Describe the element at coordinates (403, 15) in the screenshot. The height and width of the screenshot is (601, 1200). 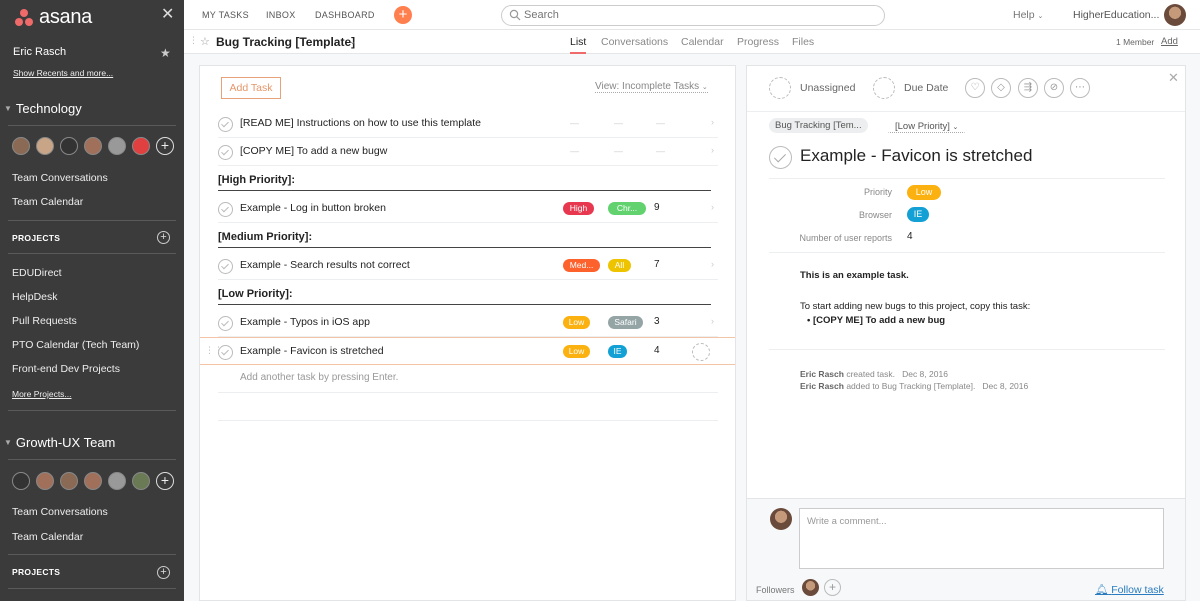
I see `quick-add-button: +` at that location.